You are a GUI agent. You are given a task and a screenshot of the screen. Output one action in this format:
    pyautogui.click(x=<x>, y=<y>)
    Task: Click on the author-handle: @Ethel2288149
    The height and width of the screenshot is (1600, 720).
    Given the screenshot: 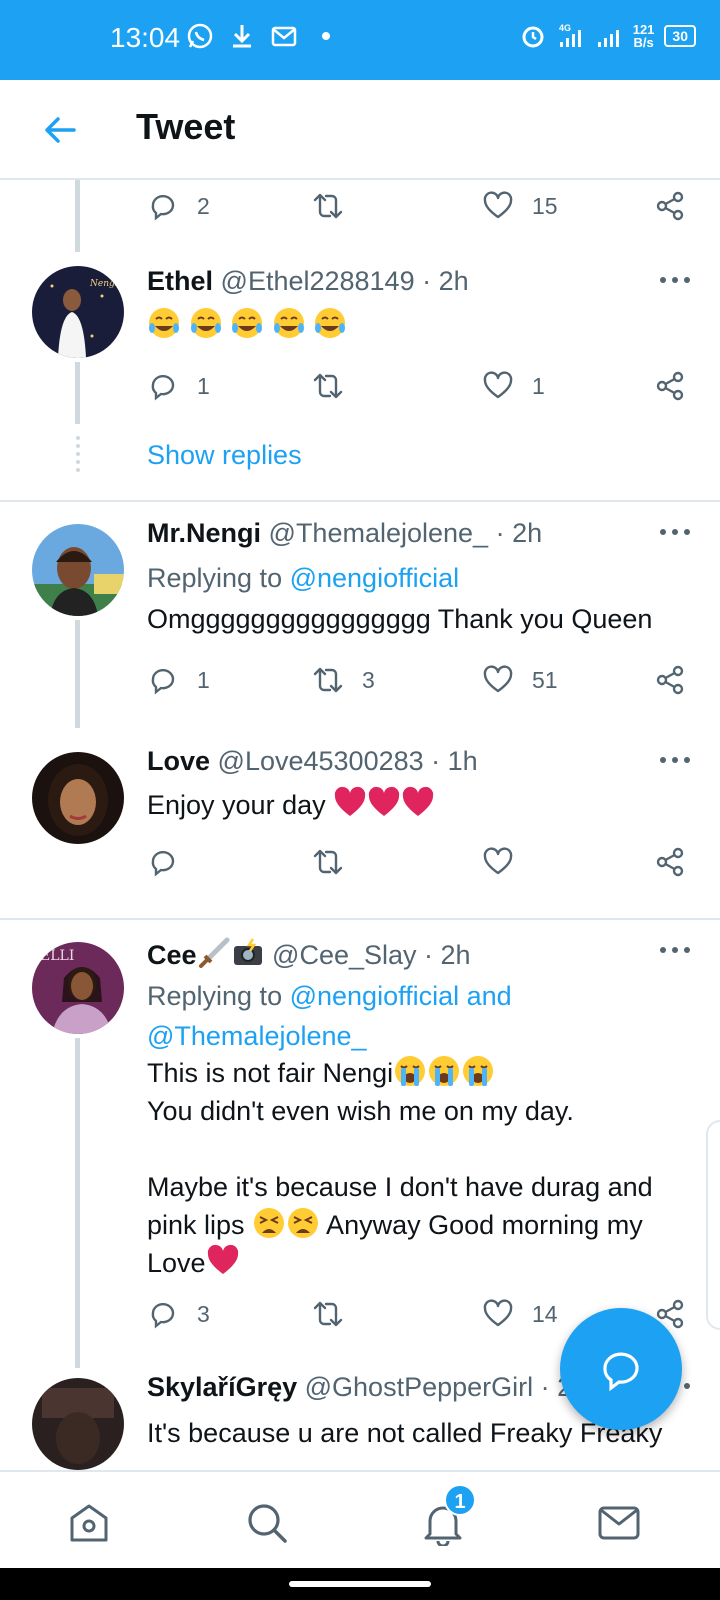 What is the action you would take?
    pyautogui.click(x=318, y=281)
    